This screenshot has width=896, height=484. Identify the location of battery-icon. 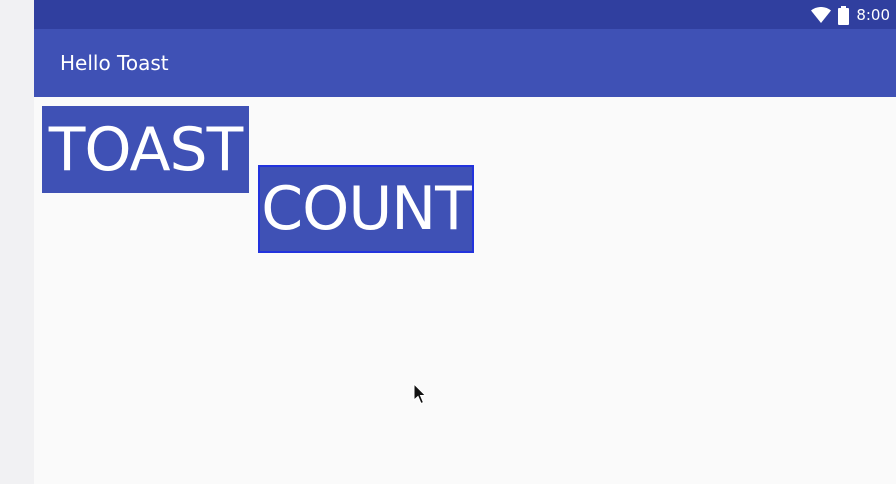
(844, 15).